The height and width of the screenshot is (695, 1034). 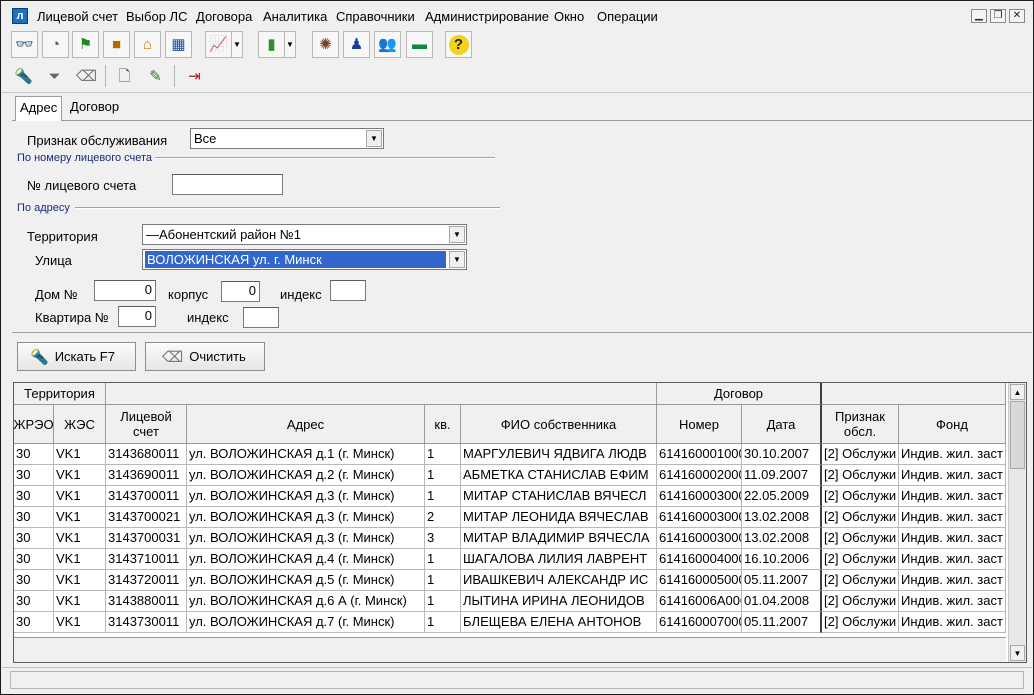 What do you see at coordinates (146, 424) in the screenshot?
I see `column-header: Лицевой счет` at bounding box center [146, 424].